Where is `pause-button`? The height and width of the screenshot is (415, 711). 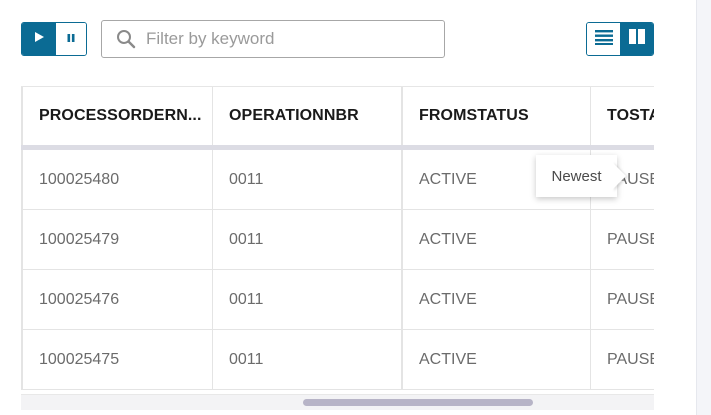 pause-button is located at coordinates (71, 39).